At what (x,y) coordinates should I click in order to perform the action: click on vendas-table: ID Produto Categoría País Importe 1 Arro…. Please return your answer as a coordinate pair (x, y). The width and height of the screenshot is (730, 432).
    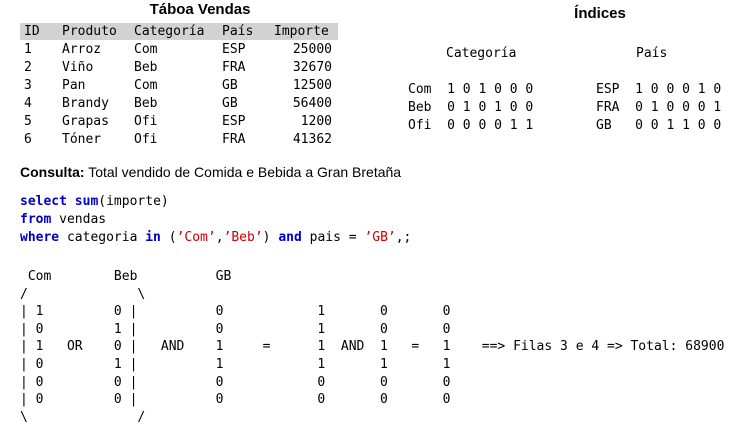
    Looking at the image, I should click on (179, 85).